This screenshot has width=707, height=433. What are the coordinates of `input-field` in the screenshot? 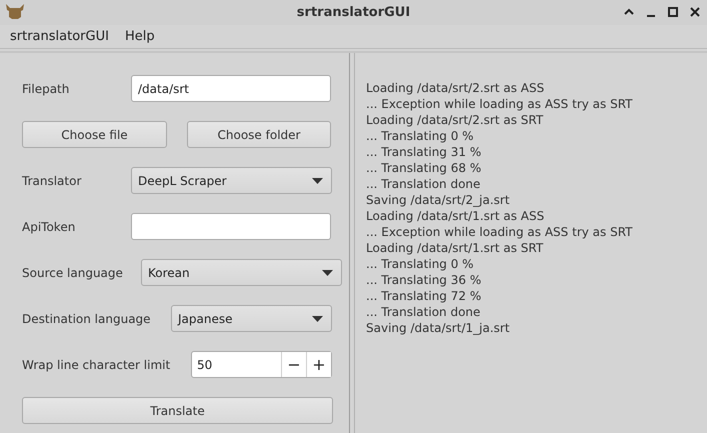 It's located at (231, 226).